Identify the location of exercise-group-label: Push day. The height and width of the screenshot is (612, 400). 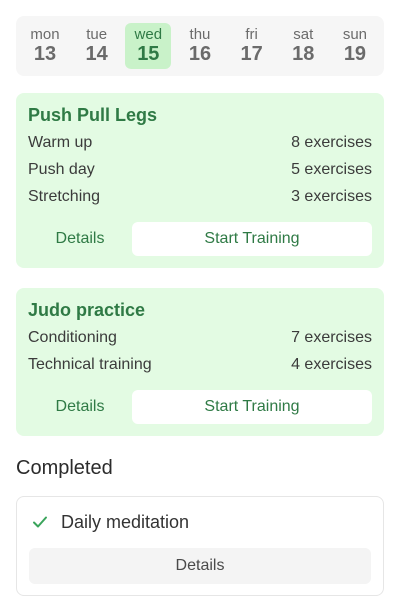
(61, 169).